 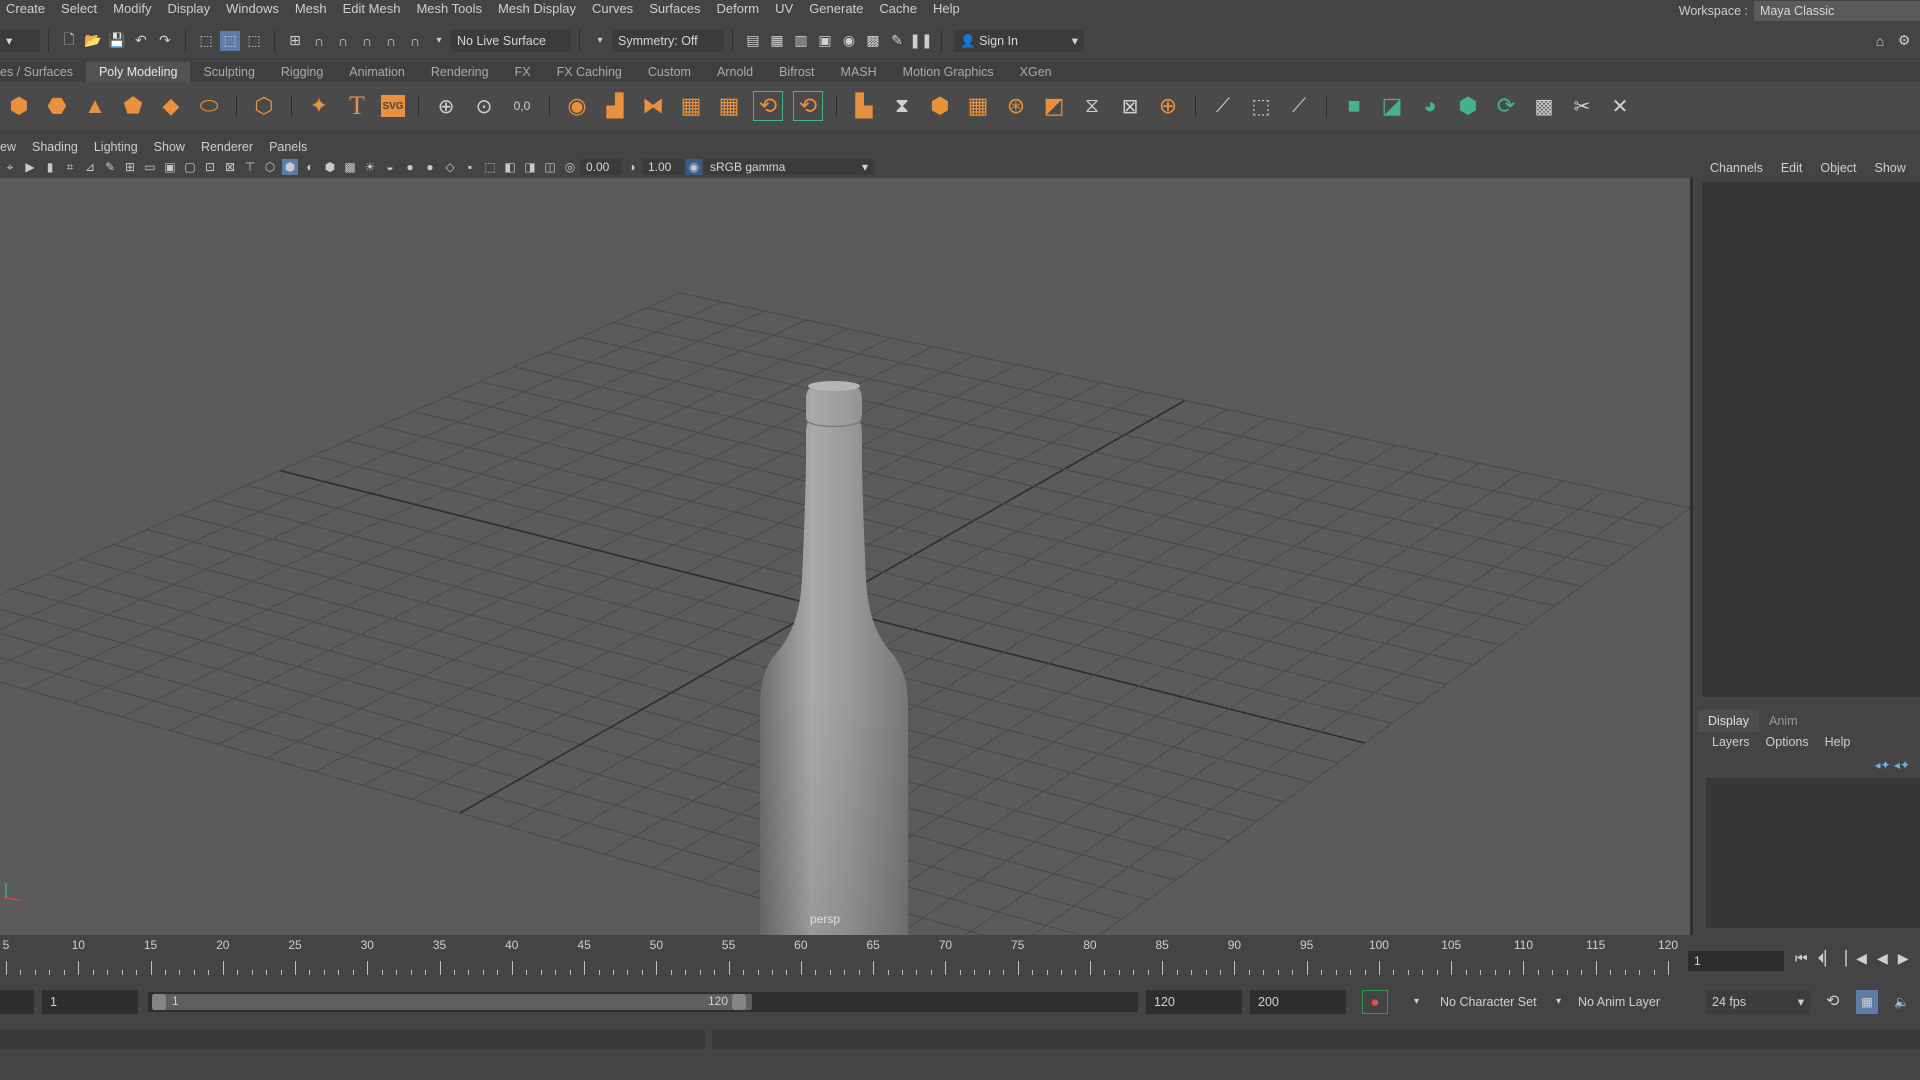 What do you see at coordinates (1736, 168) in the screenshot?
I see `channel-menu-channels: Channels` at bounding box center [1736, 168].